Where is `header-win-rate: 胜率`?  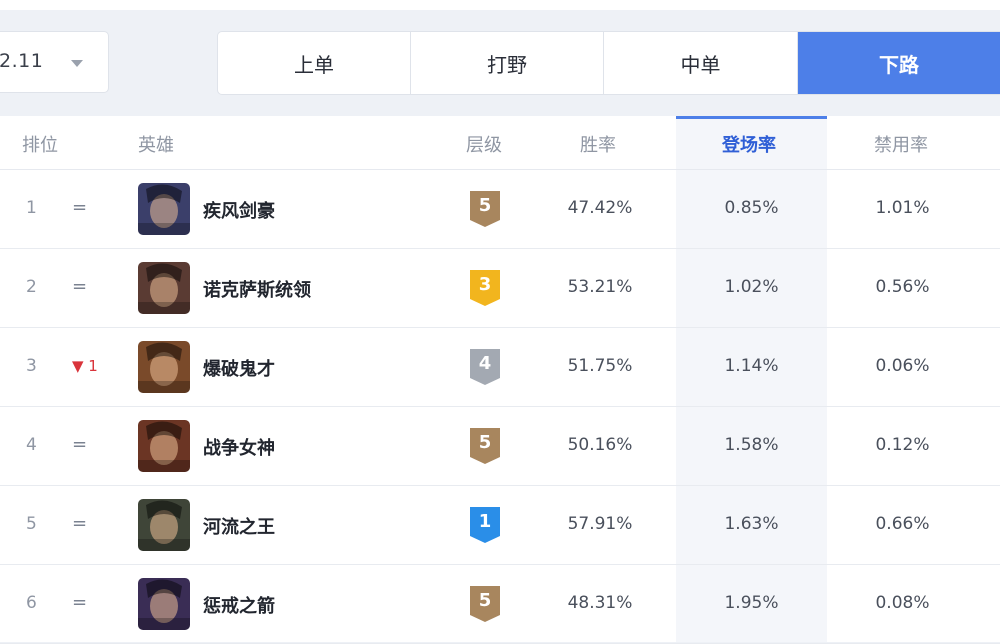 header-win-rate: 胜率 is located at coordinates (598, 144).